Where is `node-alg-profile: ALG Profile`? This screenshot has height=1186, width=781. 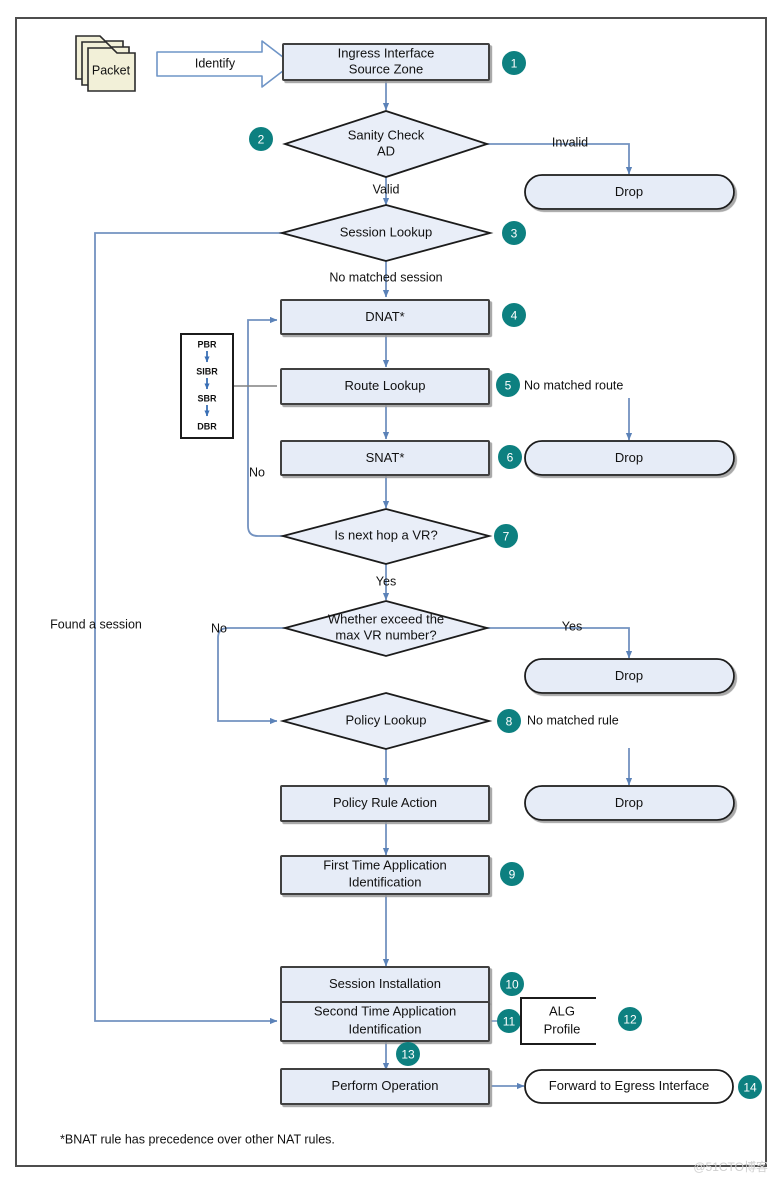
node-alg-profile: ALG Profile is located at coordinates (558, 1021).